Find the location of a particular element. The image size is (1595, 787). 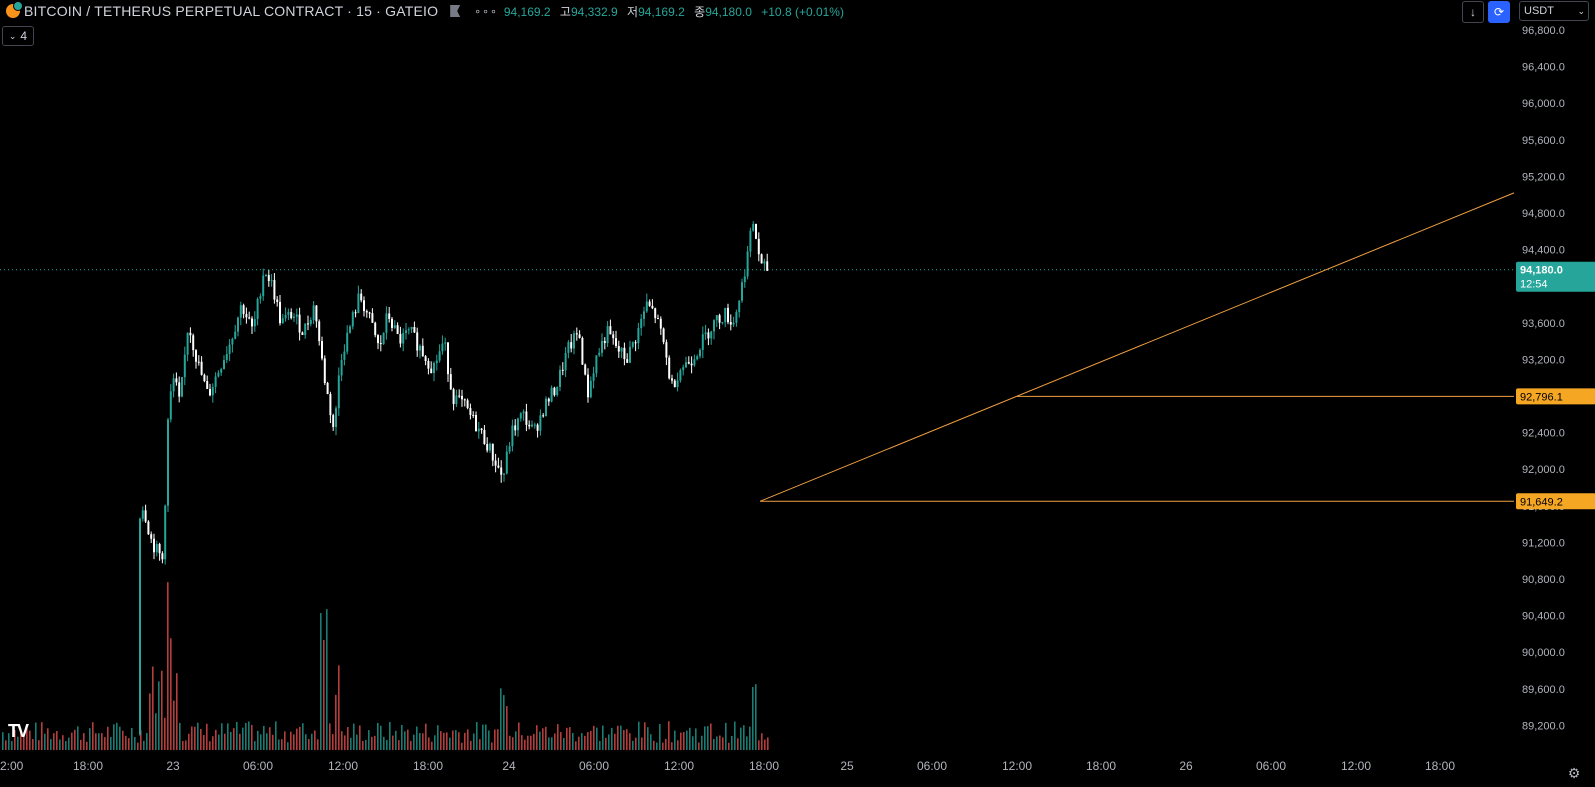

download-button: ↓ is located at coordinates (1473, 12).